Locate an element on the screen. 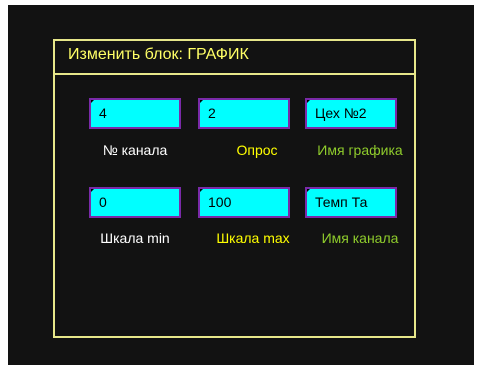 Image resolution: width=478 pixels, height=365 pixels. dialog-title: Изменить блок: ГРАФИК is located at coordinates (158, 54).